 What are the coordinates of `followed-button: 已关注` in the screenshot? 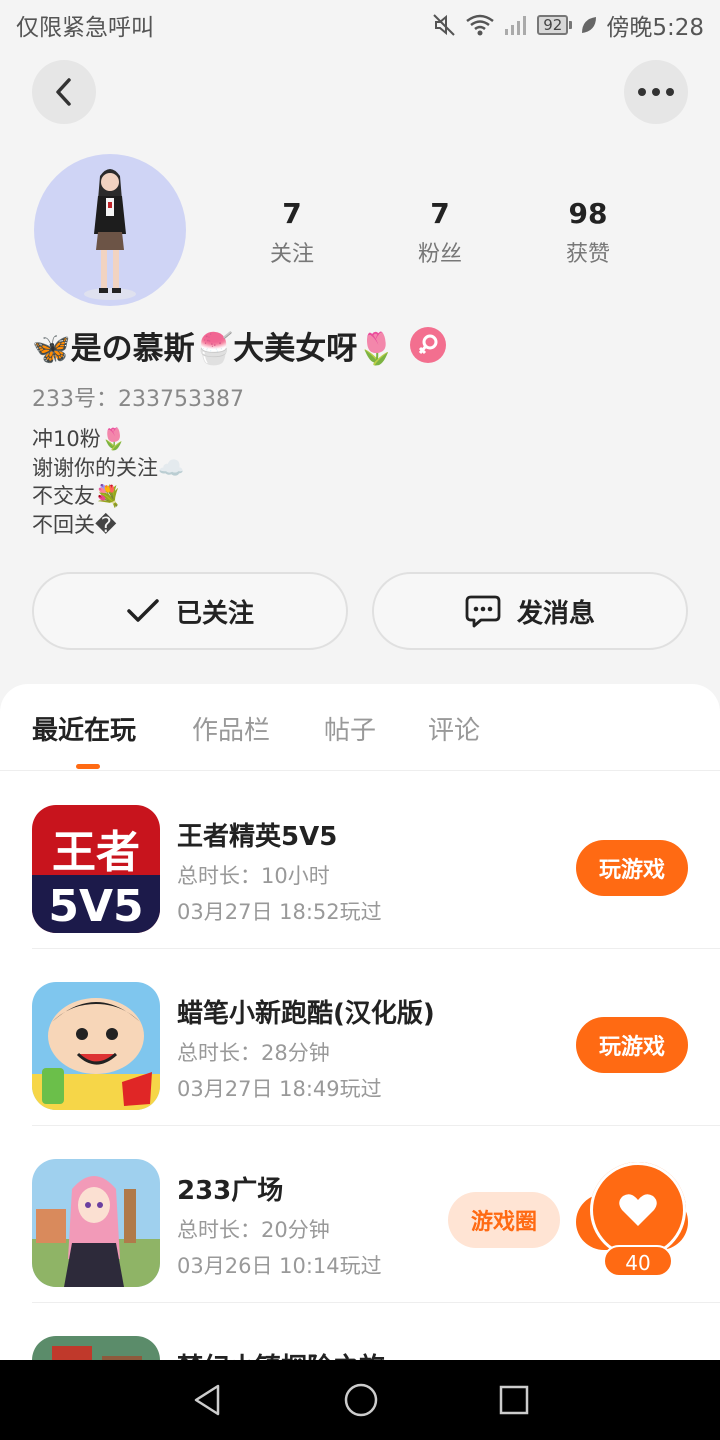 It's located at (190, 611).